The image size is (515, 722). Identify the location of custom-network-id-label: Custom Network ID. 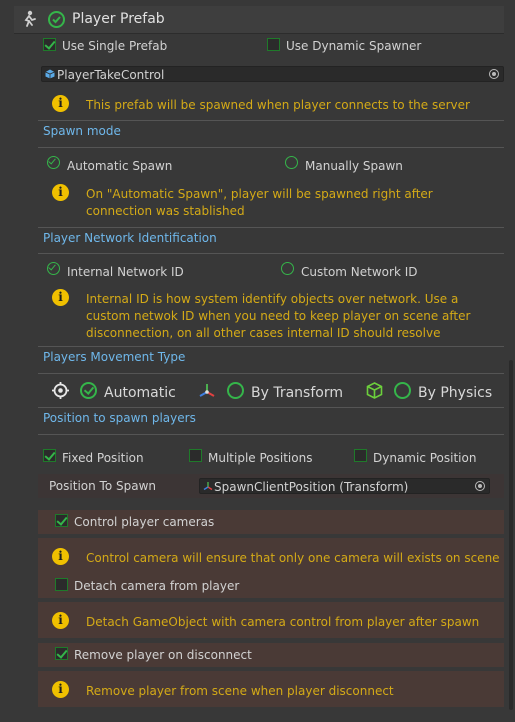
(359, 272).